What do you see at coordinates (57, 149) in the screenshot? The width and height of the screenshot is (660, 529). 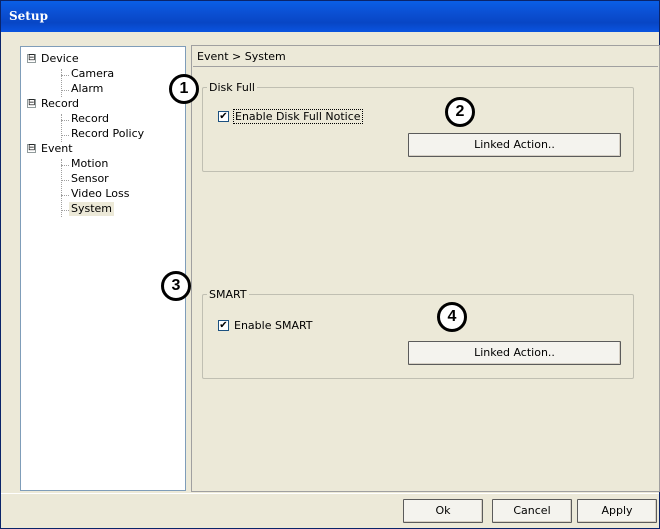 I see `tree-item-event: Event` at bounding box center [57, 149].